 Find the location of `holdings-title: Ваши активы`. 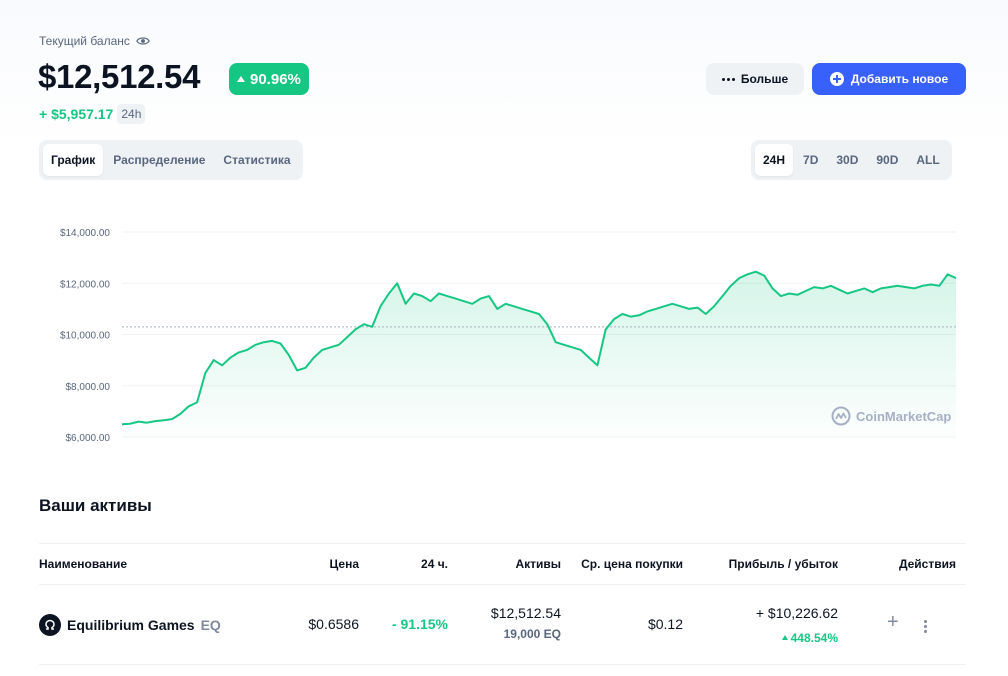

holdings-title: Ваши активы is located at coordinates (95, 505).